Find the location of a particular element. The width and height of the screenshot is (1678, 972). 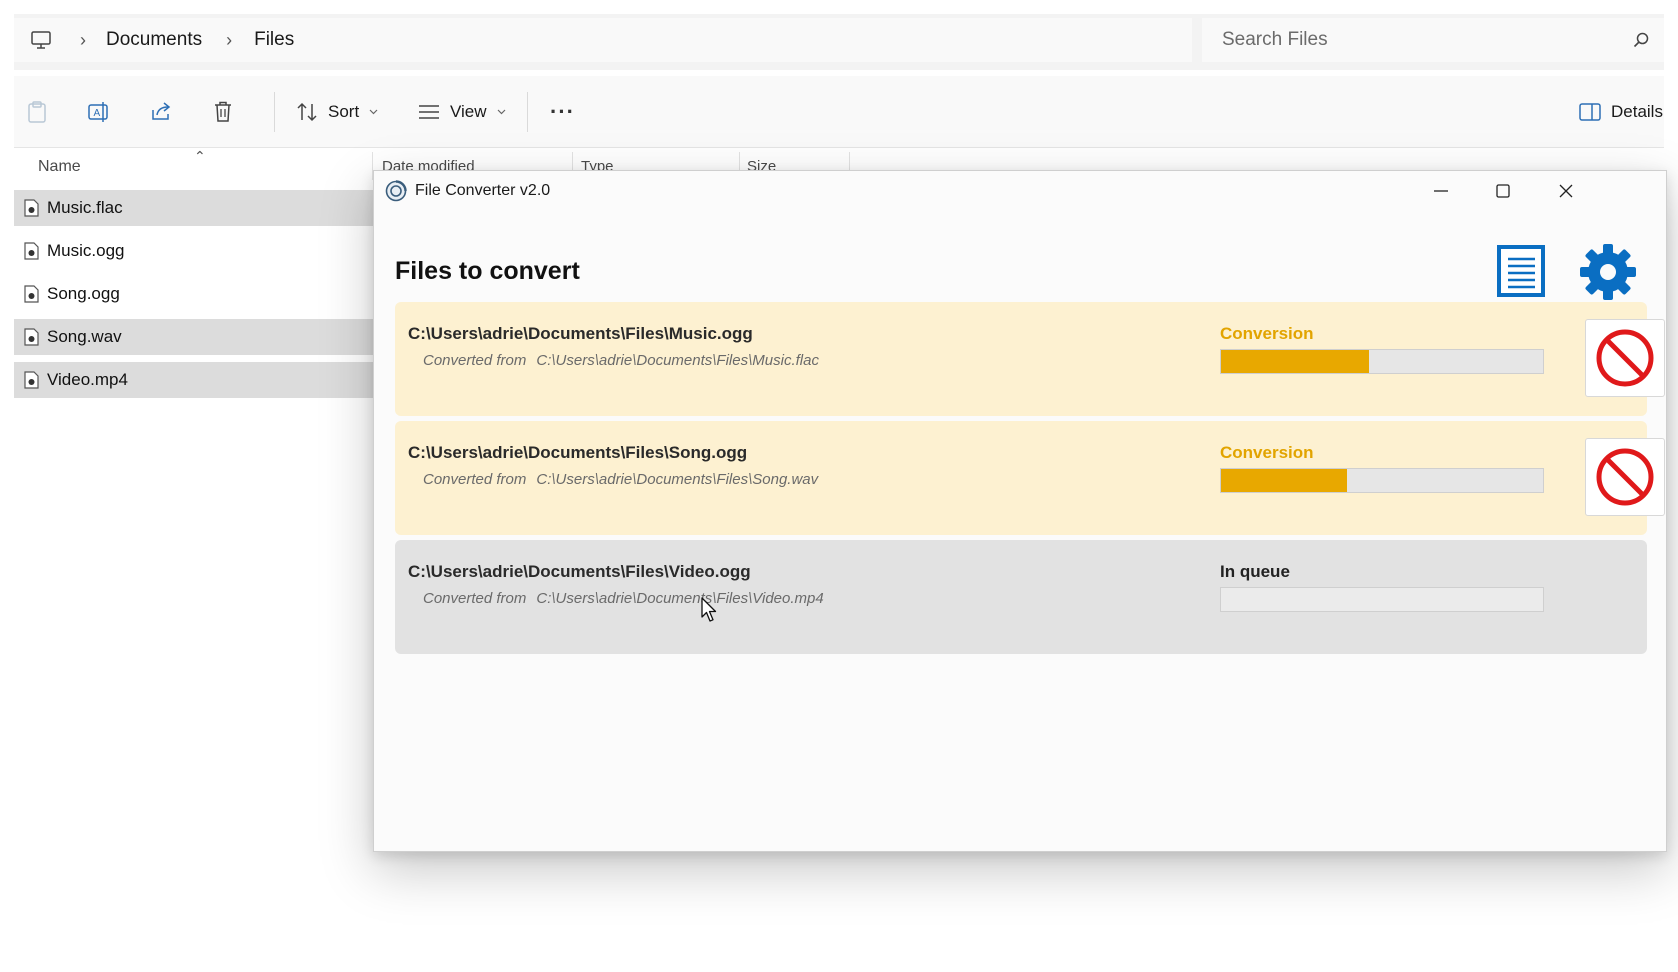

conversion-list-icon is located at coordinates (1521, 271).